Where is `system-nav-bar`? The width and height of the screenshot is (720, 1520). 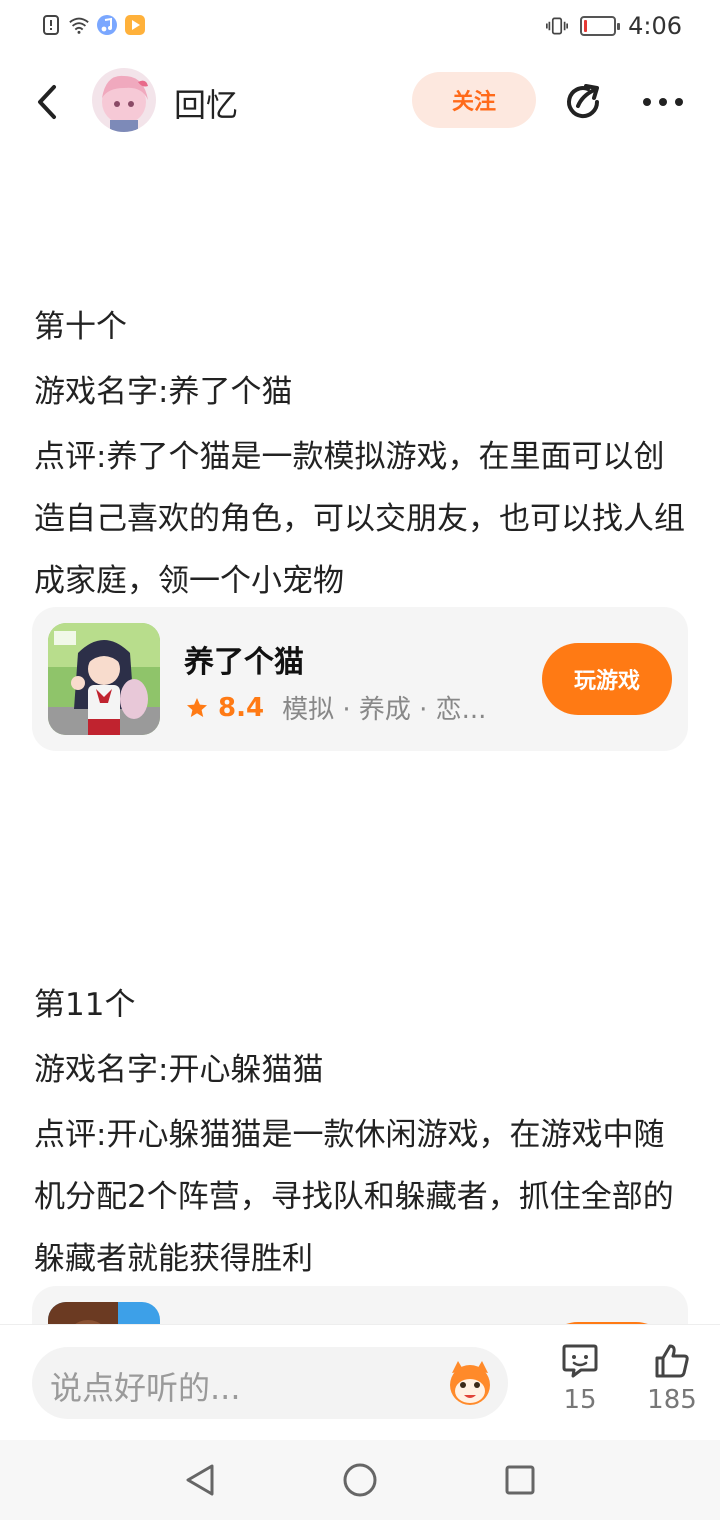 system-nav-bar is located at coordinates (360, 1480).